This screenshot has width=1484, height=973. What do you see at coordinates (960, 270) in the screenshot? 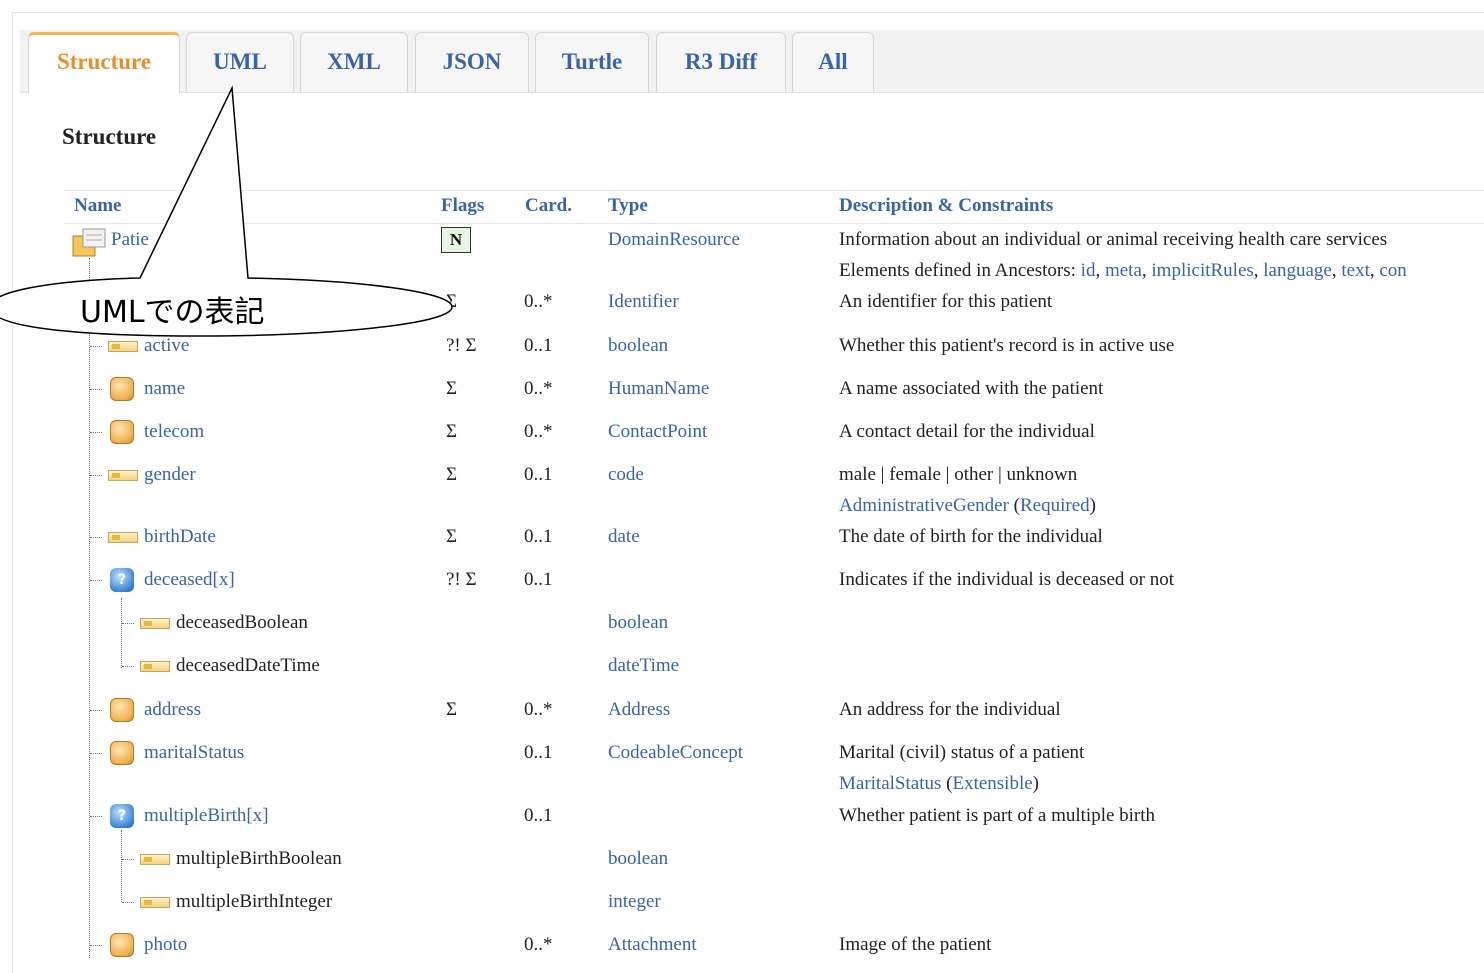
I see `ancestors-label: Elements defined in Ancestors:` at bounding box center [960, 270].